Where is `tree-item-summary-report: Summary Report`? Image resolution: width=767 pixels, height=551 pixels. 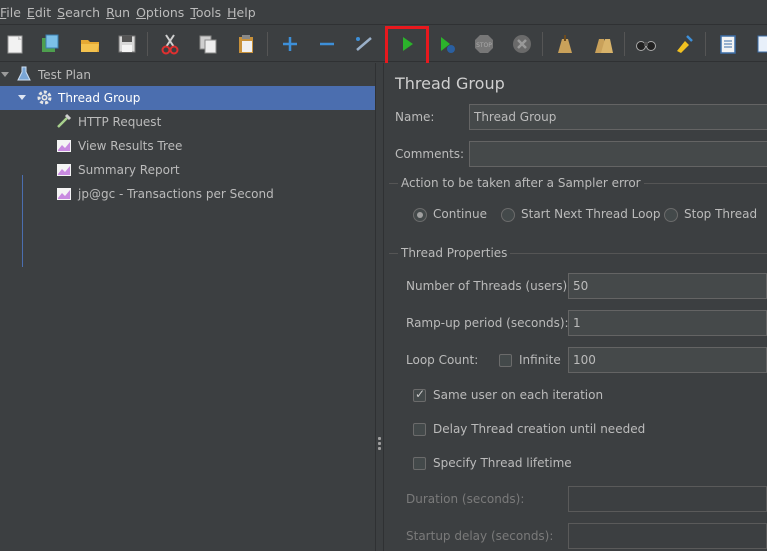 tree-item-summary-report: Summary Report is located at coordinates (187, 170).